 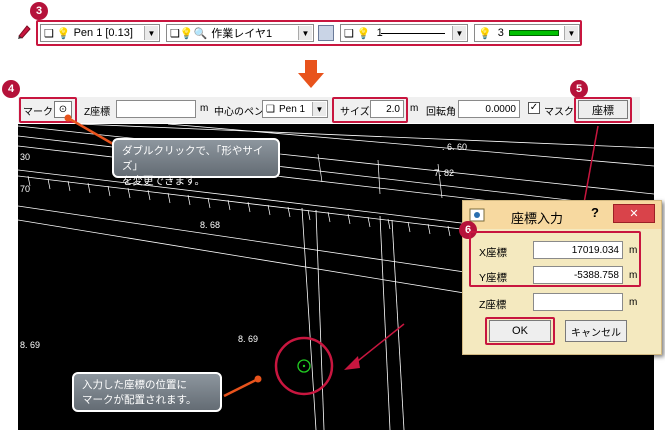 I want to click on size-label: サイズ, so click(x=355, y=112).